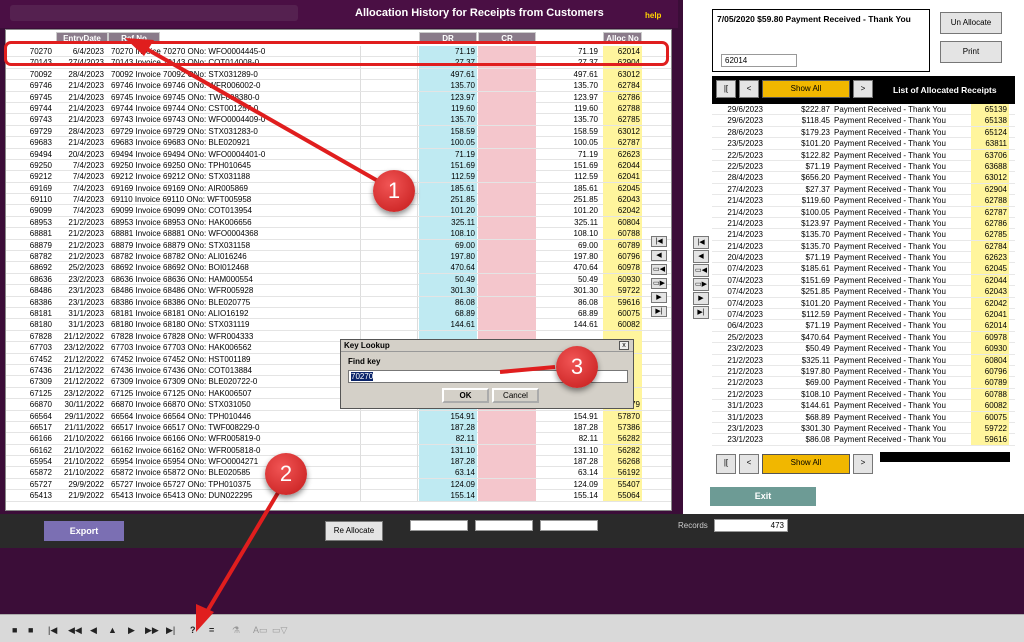 The height and width of the screenshot is (642, 1024). What do you see at coordinates (659, 255) in the screenshot?
I see `grid-prev-button: ◀` at bounding box center [659, 255].